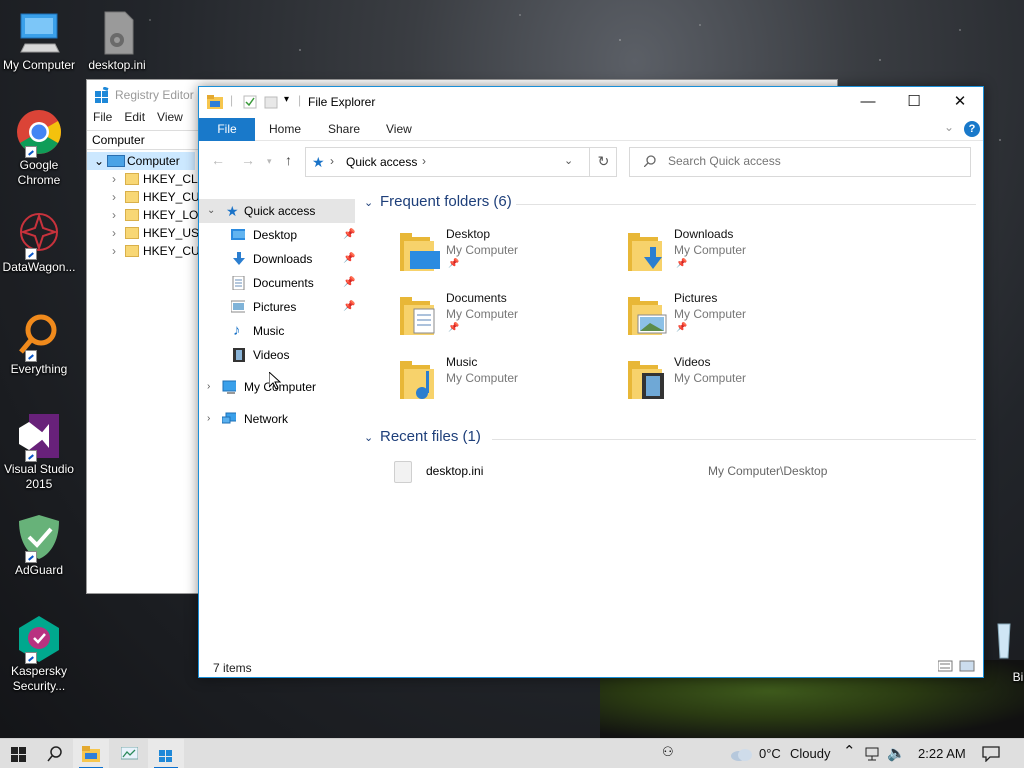 The height and width of the screenshot is (768, 1024). I want to click on desktop-icon-label: My Computer, so click(39, 65).